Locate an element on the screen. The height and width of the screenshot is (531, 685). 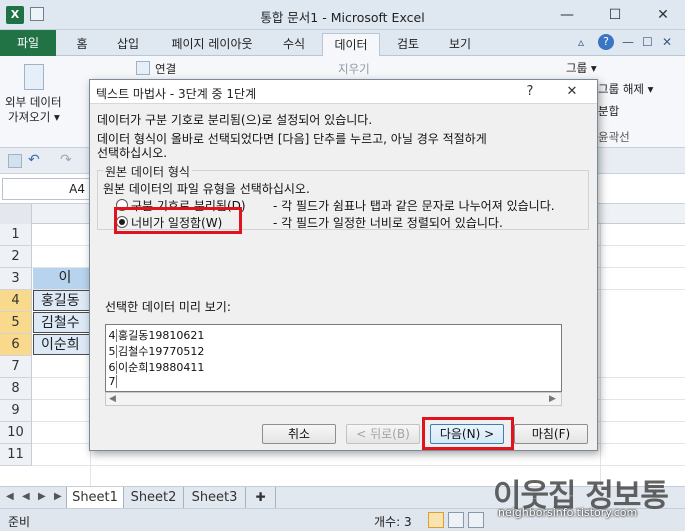
preview-row: 5 김철수19770512 is located at coordinates (156, 351).